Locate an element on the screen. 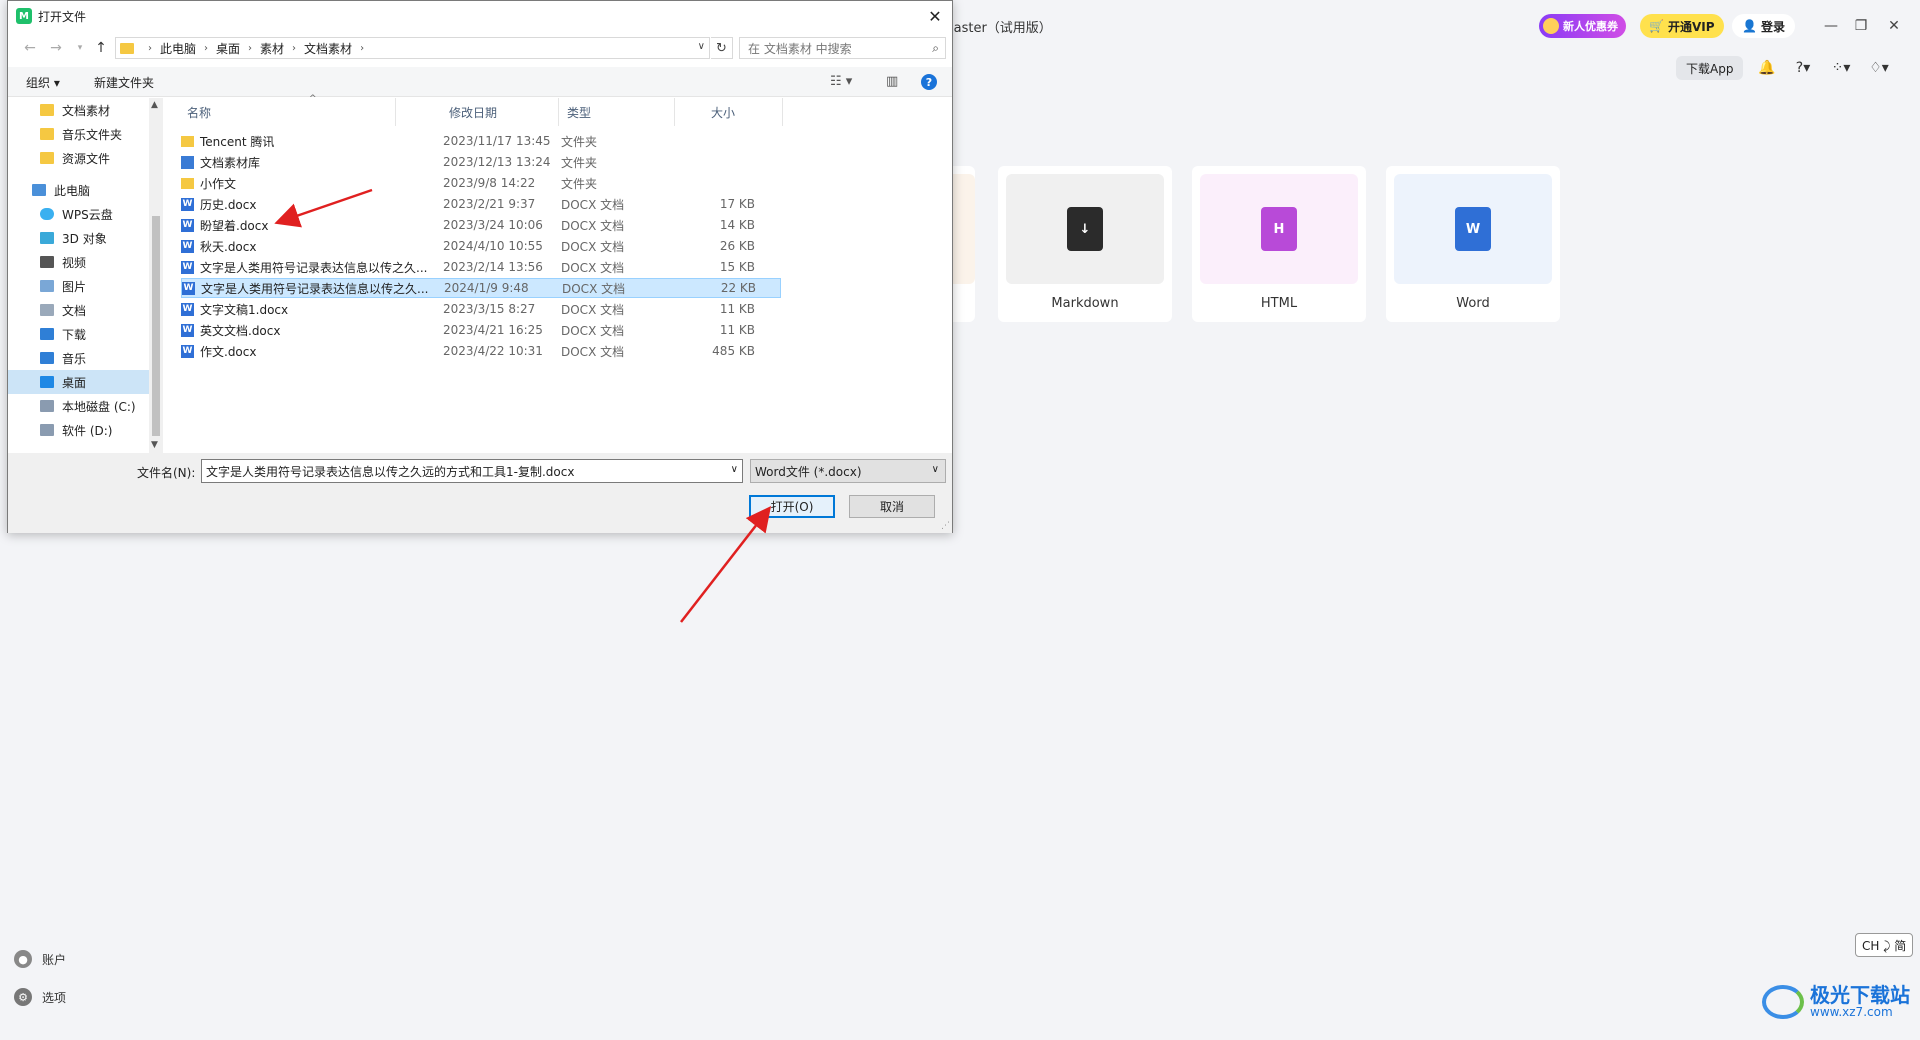 This screenshot has height=1040, width=1920. refresh-icon: ↻ is located at coordinates (722, 48).